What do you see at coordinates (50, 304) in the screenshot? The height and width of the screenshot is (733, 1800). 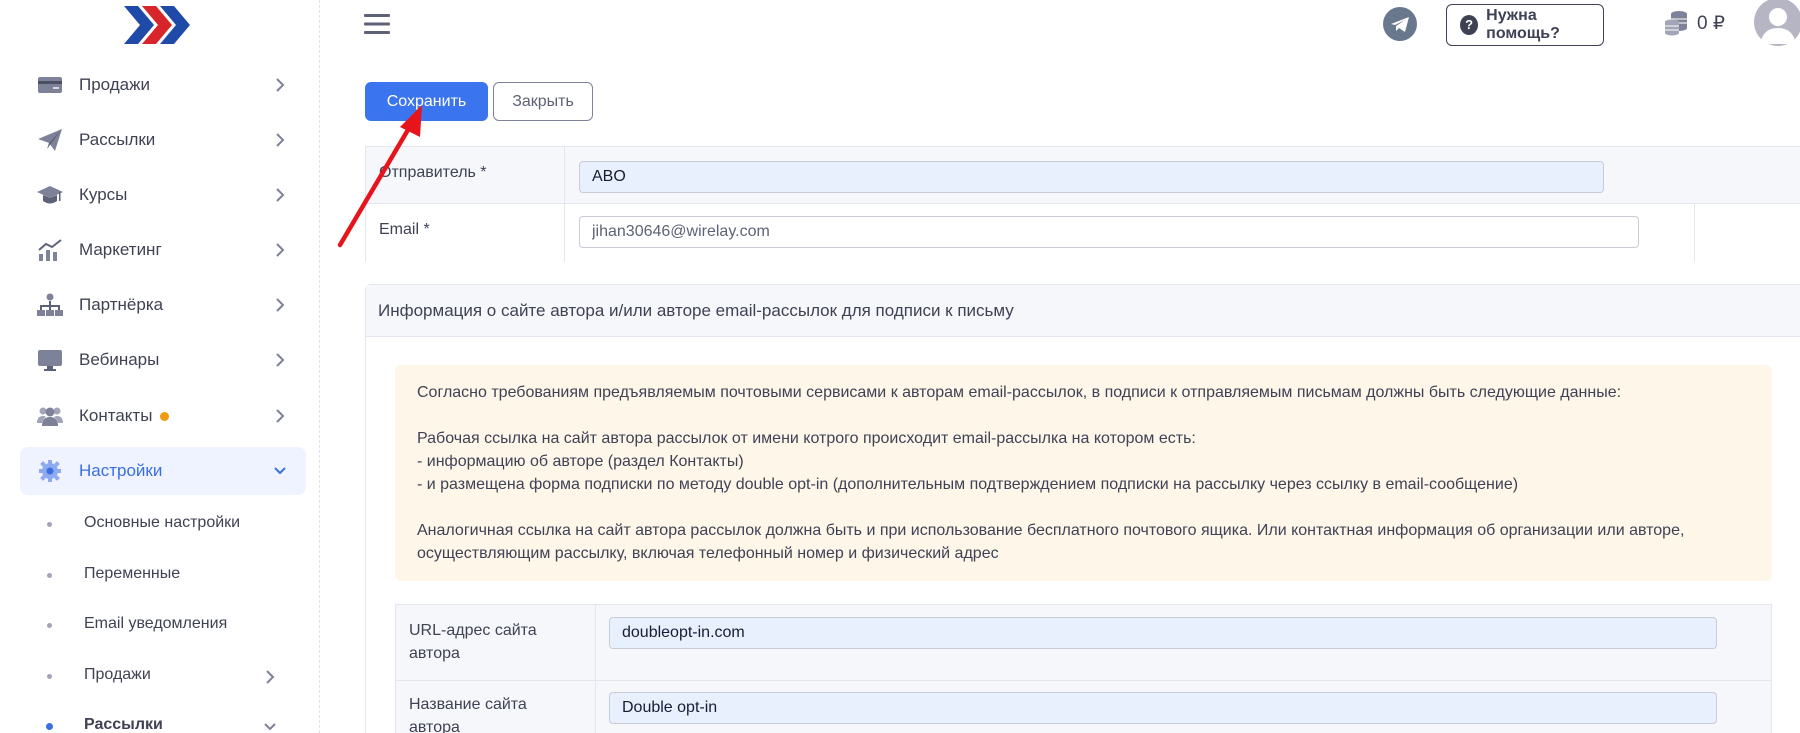 I see `sitemap-icon` at bounding box center [50, 304].